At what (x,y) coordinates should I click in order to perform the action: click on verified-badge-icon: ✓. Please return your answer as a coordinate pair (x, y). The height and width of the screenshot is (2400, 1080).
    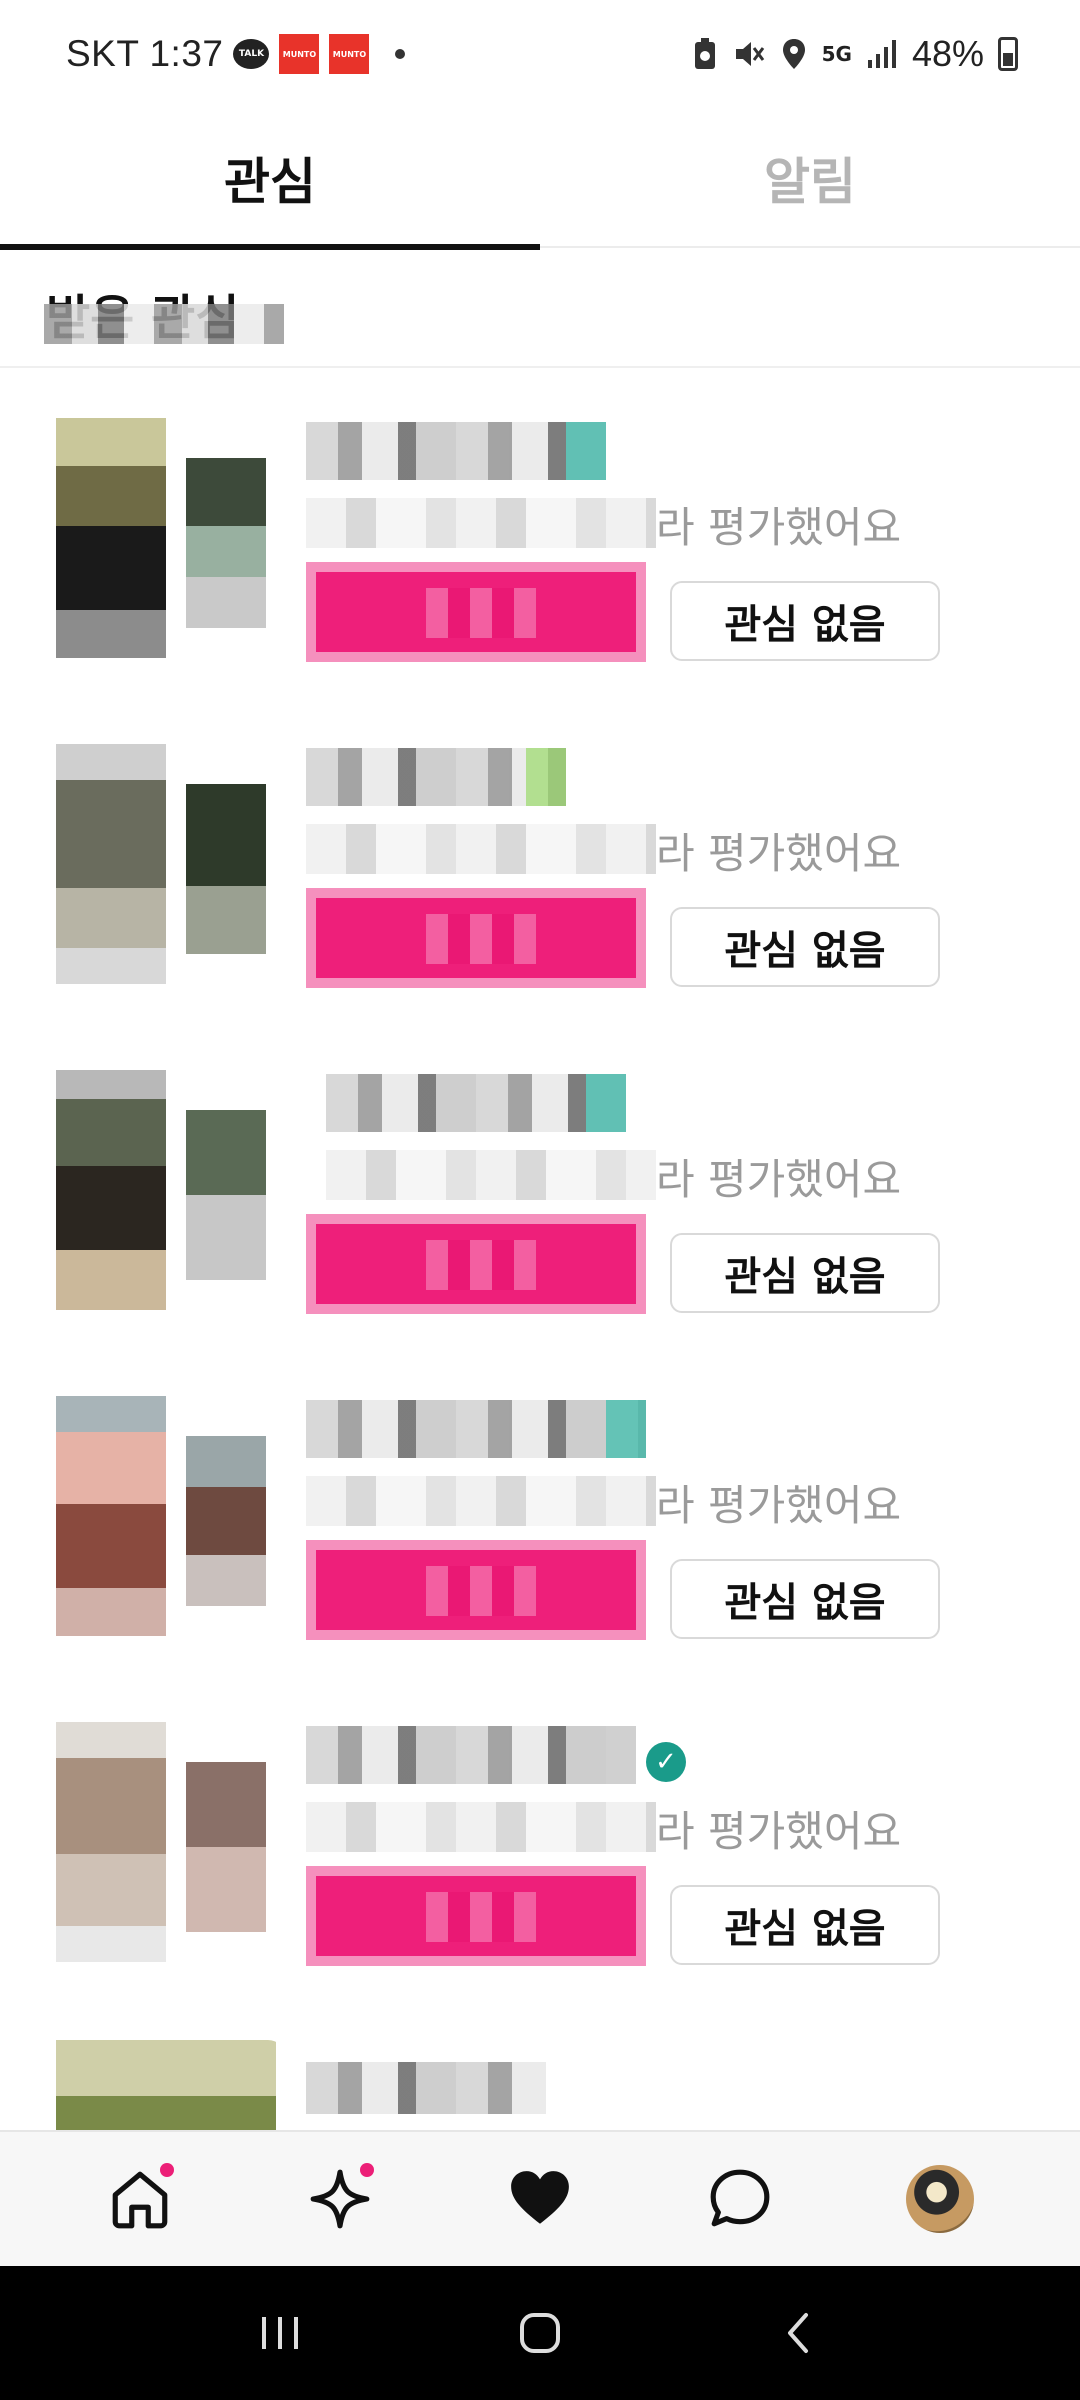
    Looking at the image, I should click on (666, 1762).